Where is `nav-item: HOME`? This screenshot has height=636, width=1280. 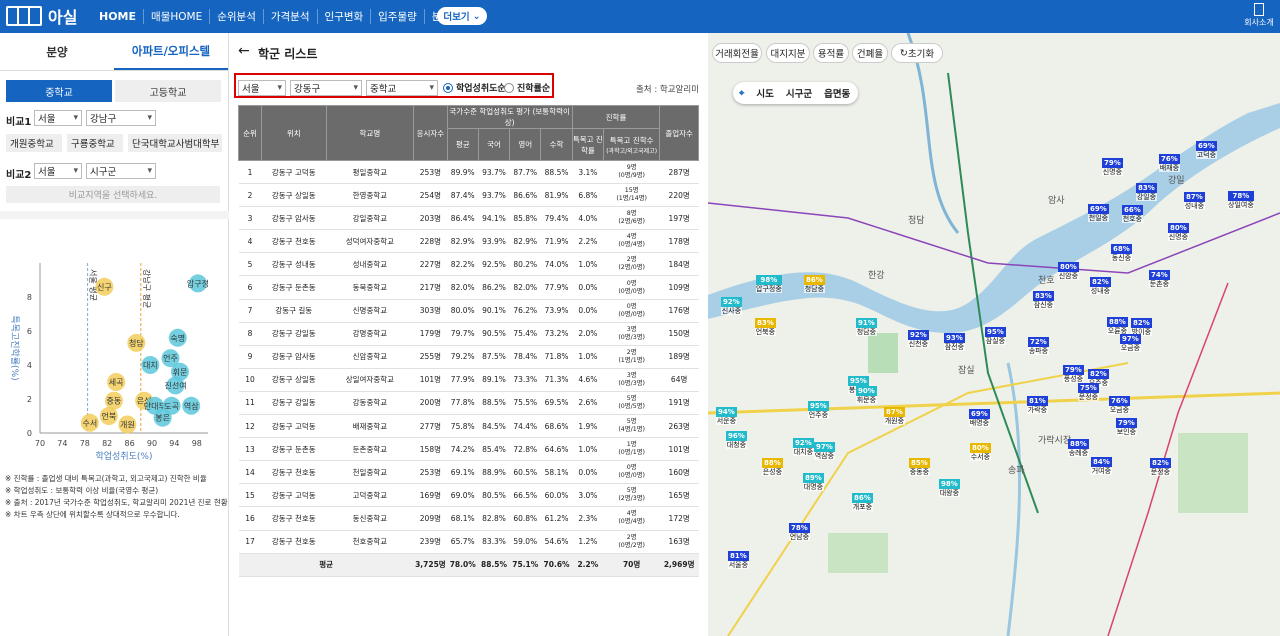 nav-item: HOME is located at coordinates (117, 16).